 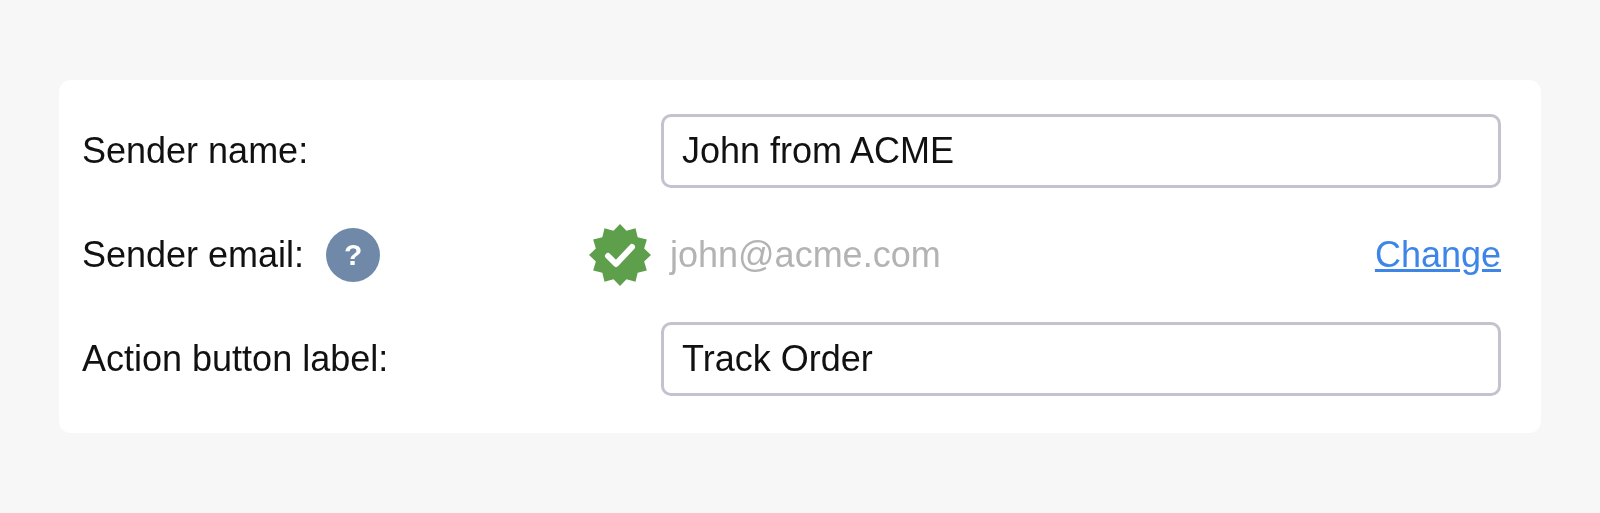 What do you see at coordinates (235, 359) in the screenshot?
I see `field-label: Action button label:` at bounding box center [235, 359].